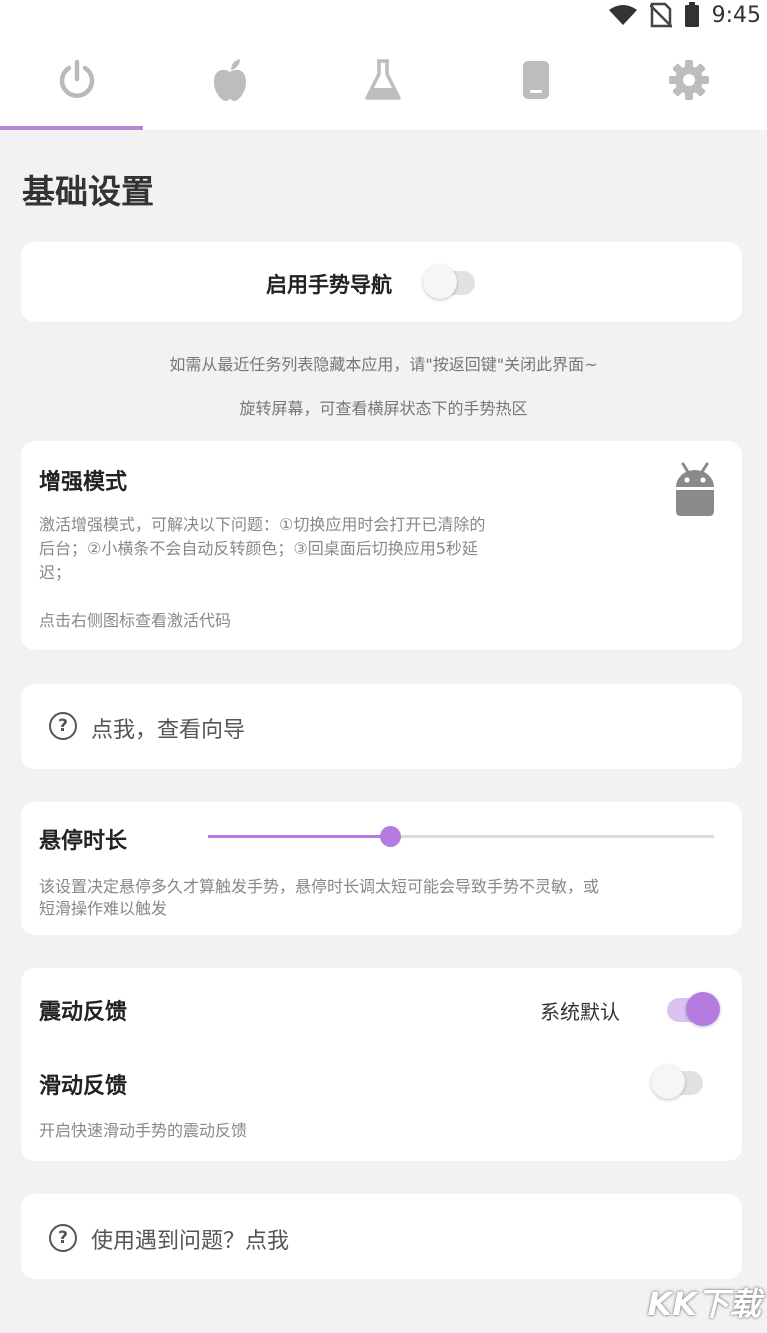 Image resolution: width=767 pixels, height=1333 pixels. What do you see at coordinates (55, 572) in the screenshot?
I see `enhanced-mode-desc-3: 迟；` at bounding box center [55, 572].